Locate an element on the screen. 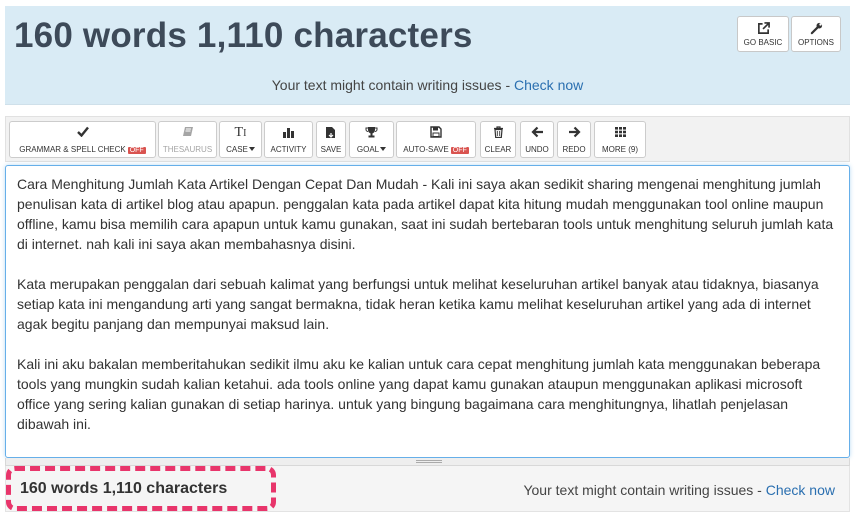 The width and height of the screenshot is (859, 515). text-case-icon: TI is located at coordinates (240, 132).